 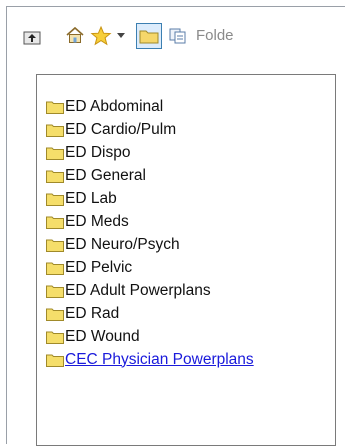 I want to click on favorites-dropdown, so click(x=121, y=36).